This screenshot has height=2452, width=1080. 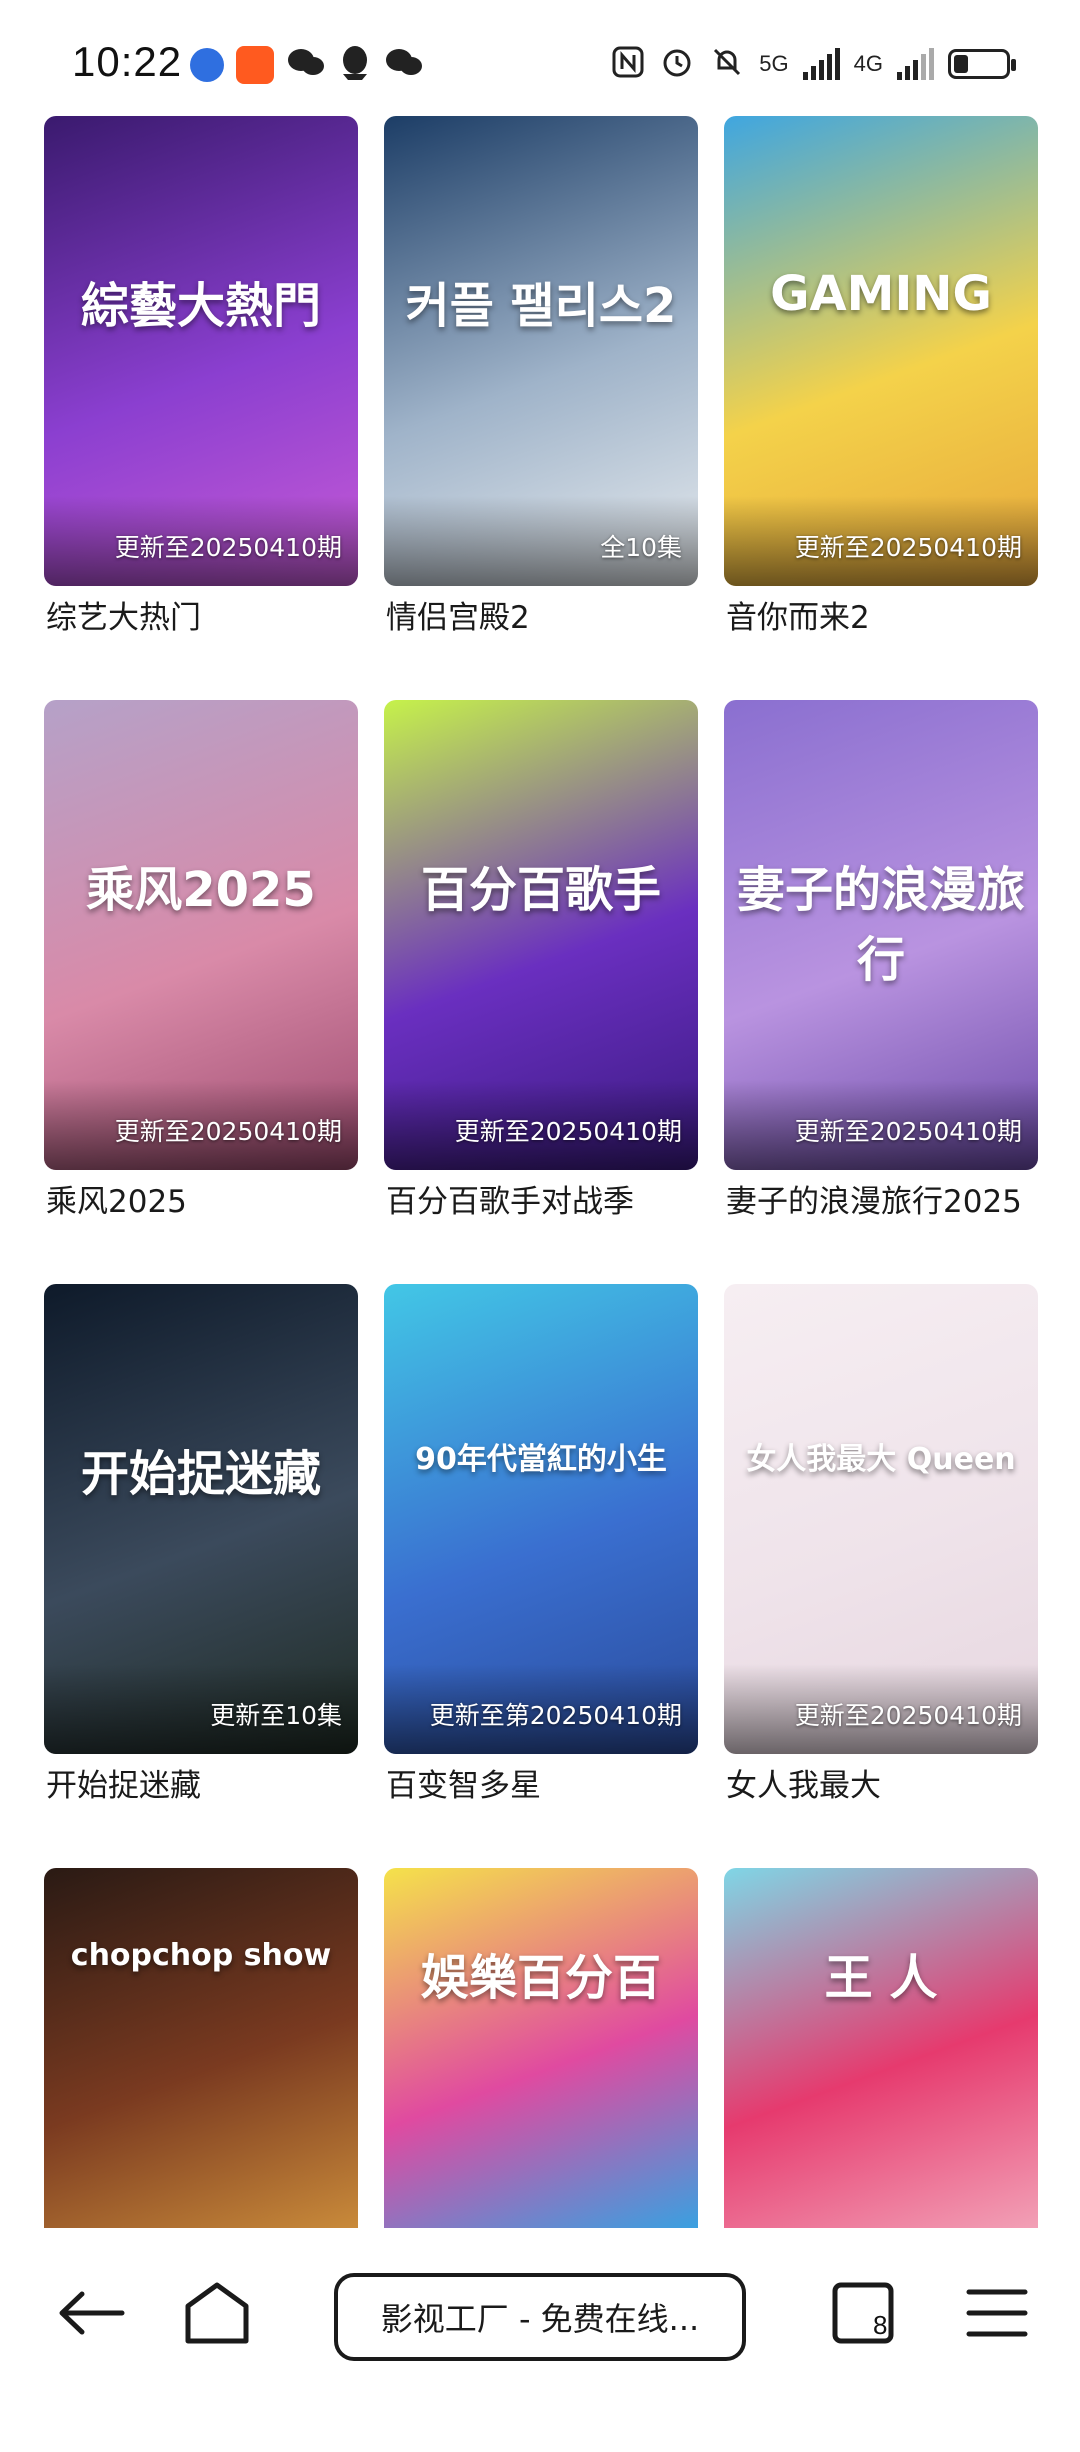 I want to click on nfc-icon, so click(x=628, y=64).